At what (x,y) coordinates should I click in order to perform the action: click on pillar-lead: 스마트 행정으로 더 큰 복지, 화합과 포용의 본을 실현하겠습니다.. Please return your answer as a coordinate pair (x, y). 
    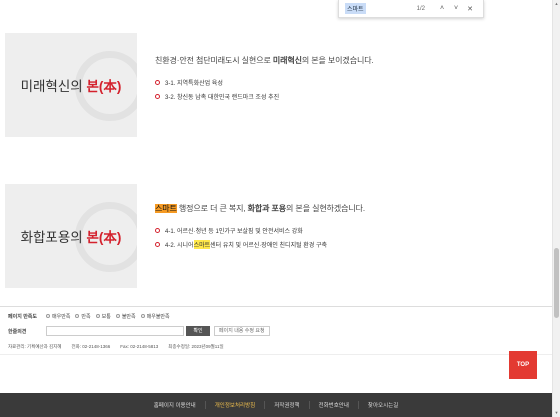
    Looking at the image, I should click on (260, 208).